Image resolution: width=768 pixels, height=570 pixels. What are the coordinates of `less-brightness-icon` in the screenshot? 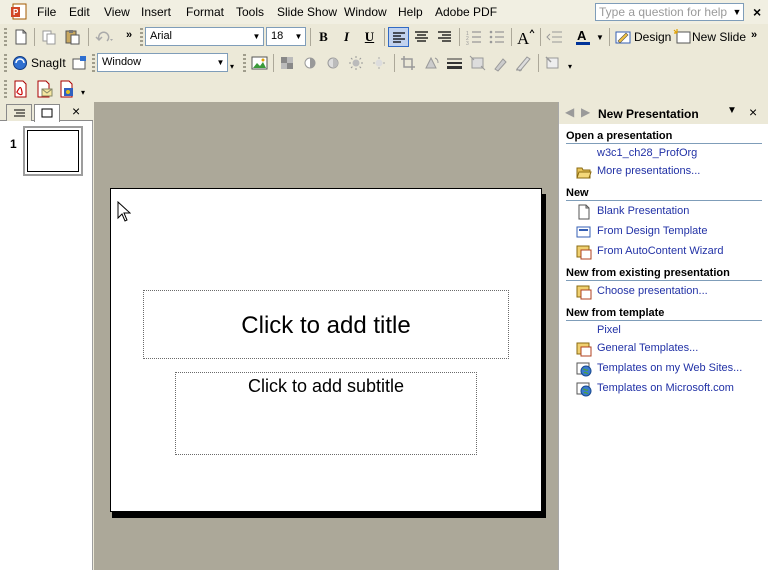 It's located at (379, 63).